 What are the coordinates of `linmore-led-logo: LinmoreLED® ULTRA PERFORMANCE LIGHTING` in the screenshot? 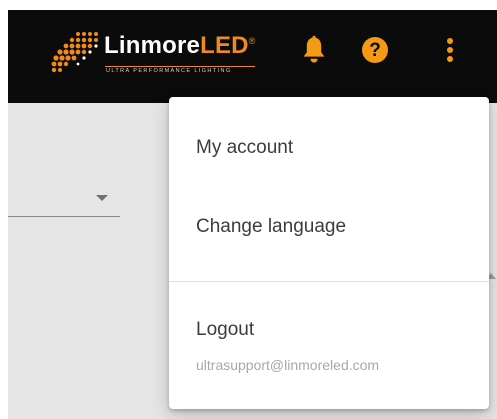 It's located at (163, 52).